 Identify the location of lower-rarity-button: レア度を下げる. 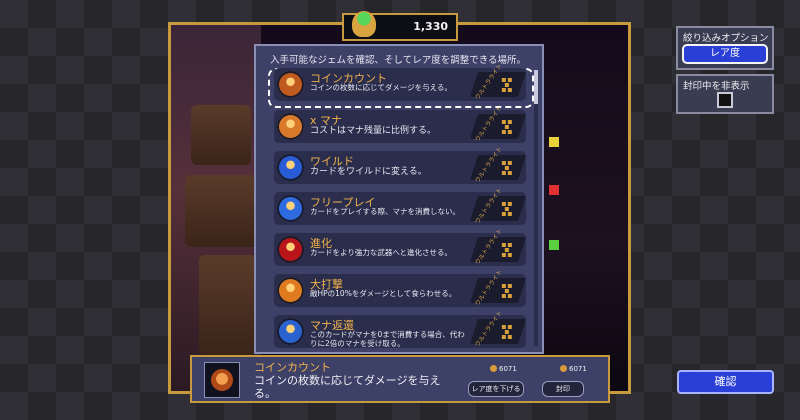
(496, 389).